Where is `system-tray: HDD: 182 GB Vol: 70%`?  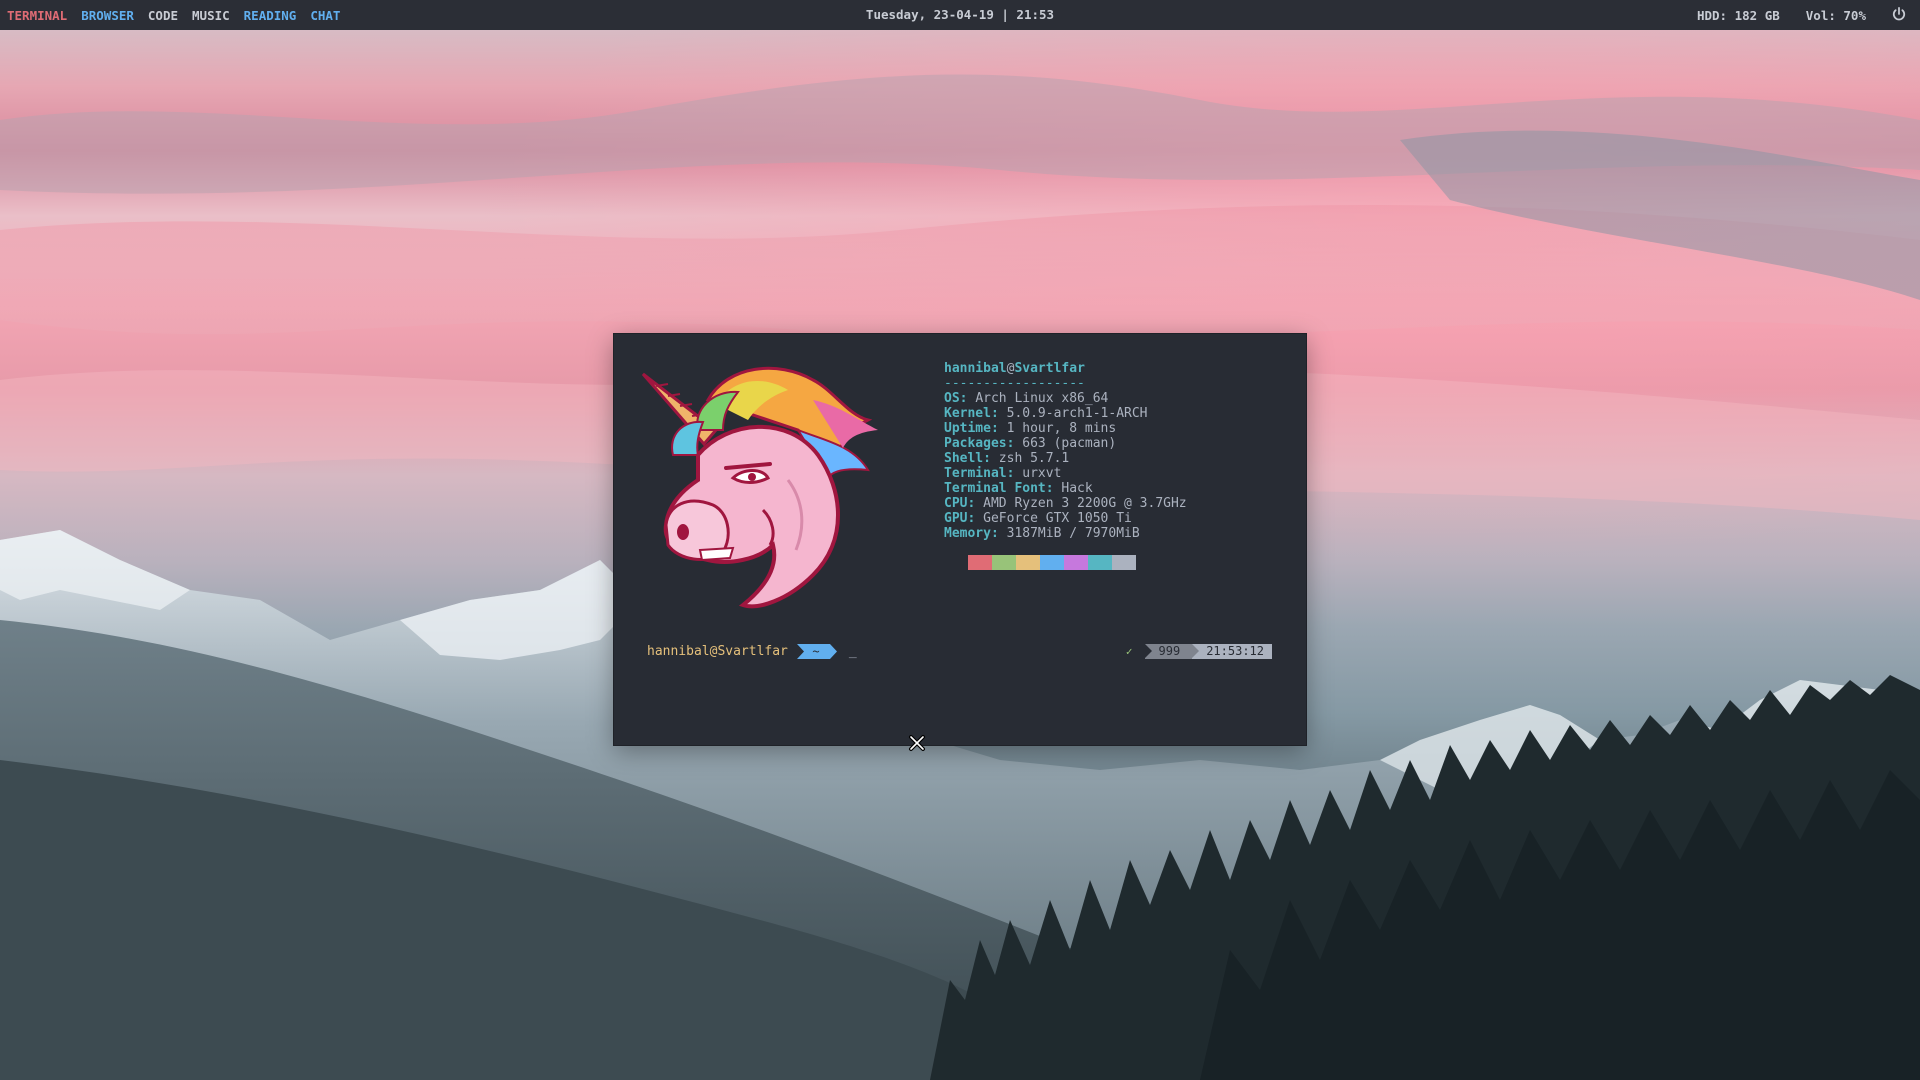 system-tray: HDD: 182 GB Vol: 70% is located at coordinates (1801, 15).